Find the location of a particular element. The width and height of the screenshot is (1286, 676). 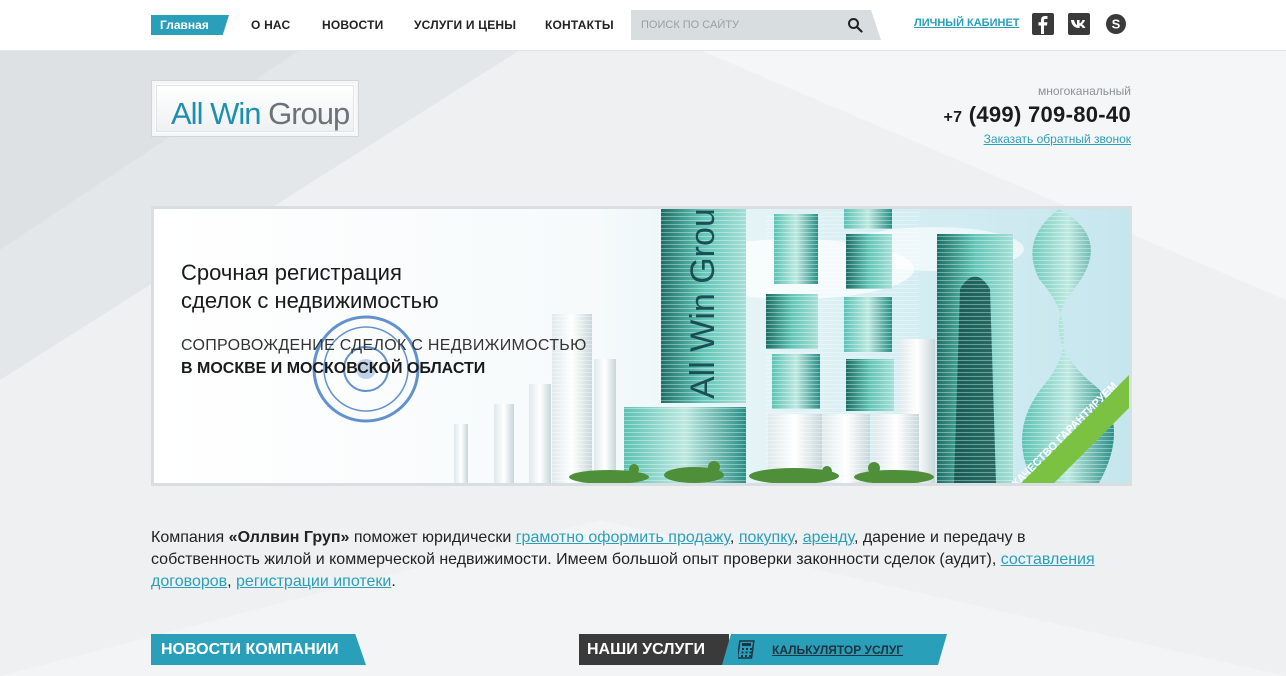

search-box is located at coordinates (756, 25).